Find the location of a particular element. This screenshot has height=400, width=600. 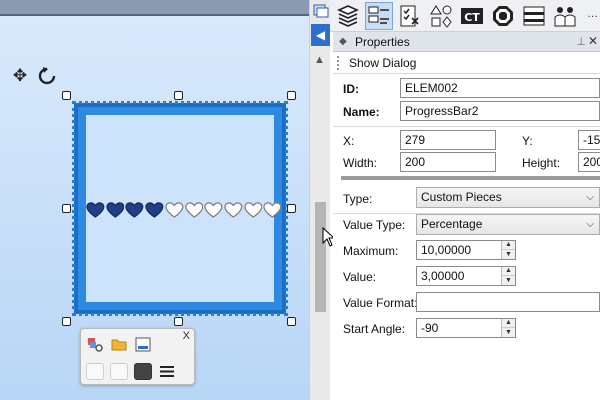

start-angle-stepper: ▲ ▼ is located at coordinates (508, 328).